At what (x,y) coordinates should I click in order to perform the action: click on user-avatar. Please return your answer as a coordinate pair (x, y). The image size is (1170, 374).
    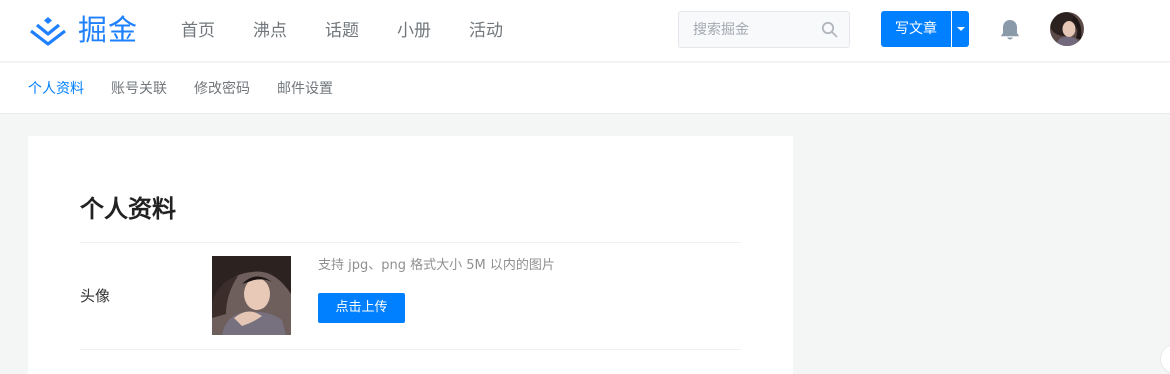
    Looking at the image, I should click on (1067, 29).